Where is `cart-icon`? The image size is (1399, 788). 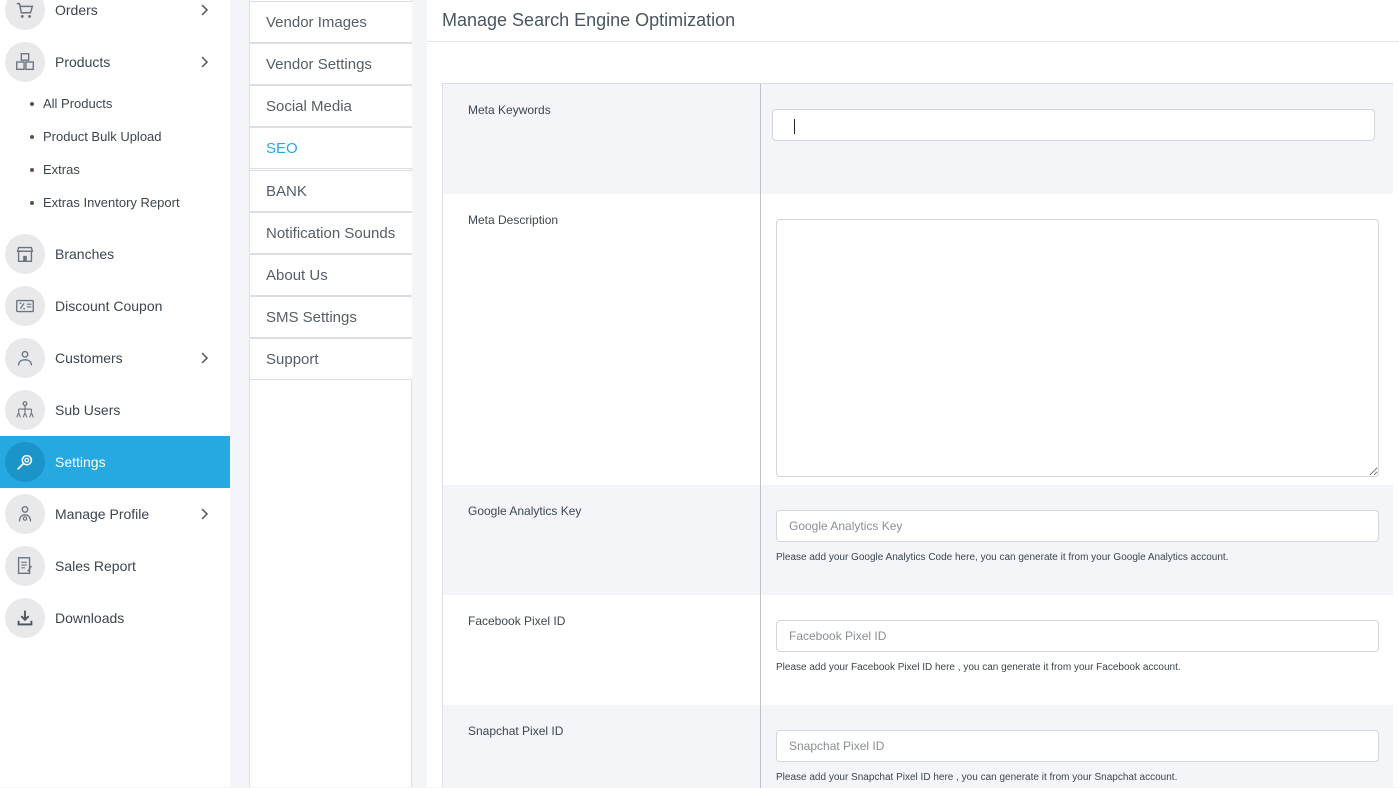
cart-icon is located at coordinates (25, 15).